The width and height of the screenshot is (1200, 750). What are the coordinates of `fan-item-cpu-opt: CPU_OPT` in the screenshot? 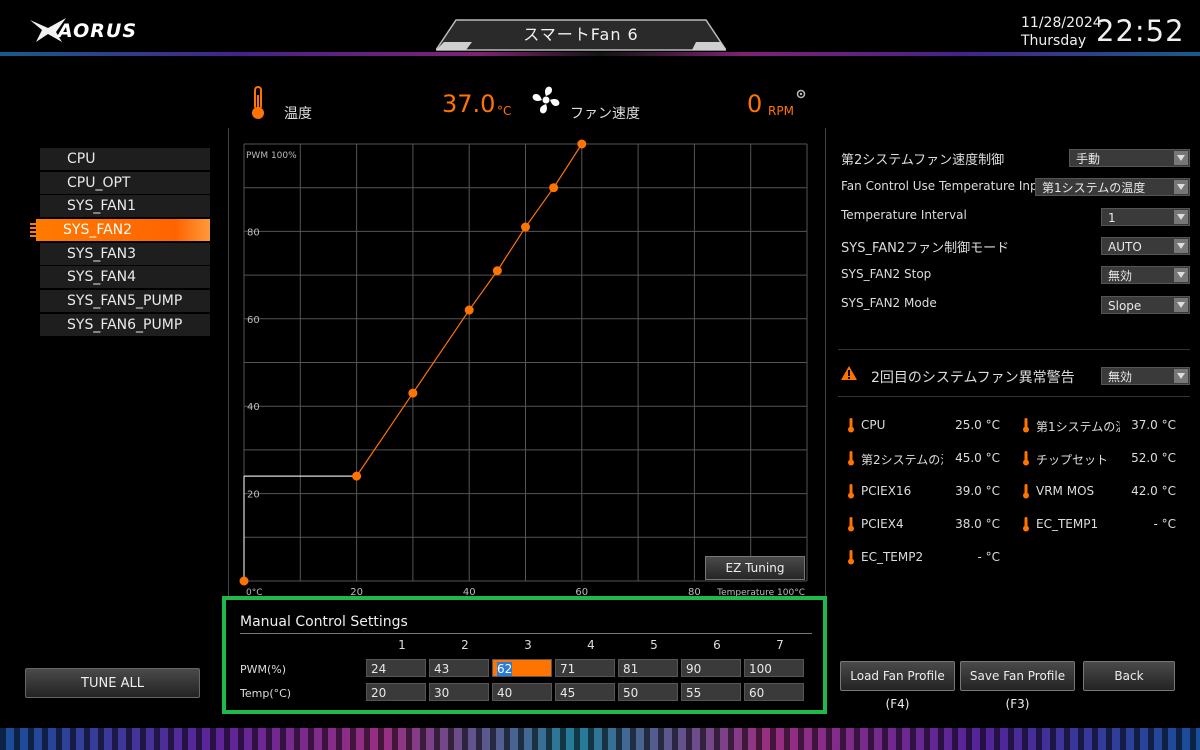 It's located at (125, 182).